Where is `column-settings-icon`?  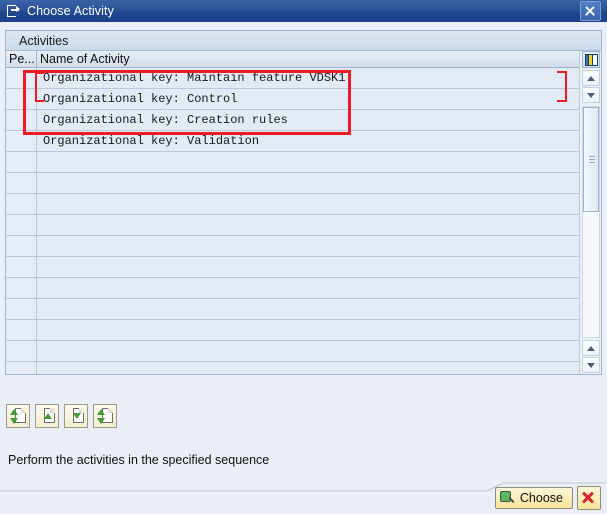 column-settings-icon is located at coordinates (591, 59).